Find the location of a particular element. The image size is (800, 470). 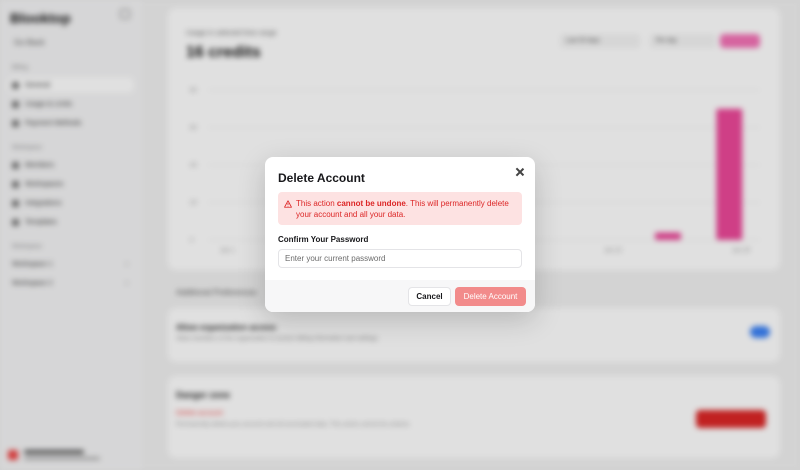

cancel-button: Cancel is located at coordinates (429, 296).